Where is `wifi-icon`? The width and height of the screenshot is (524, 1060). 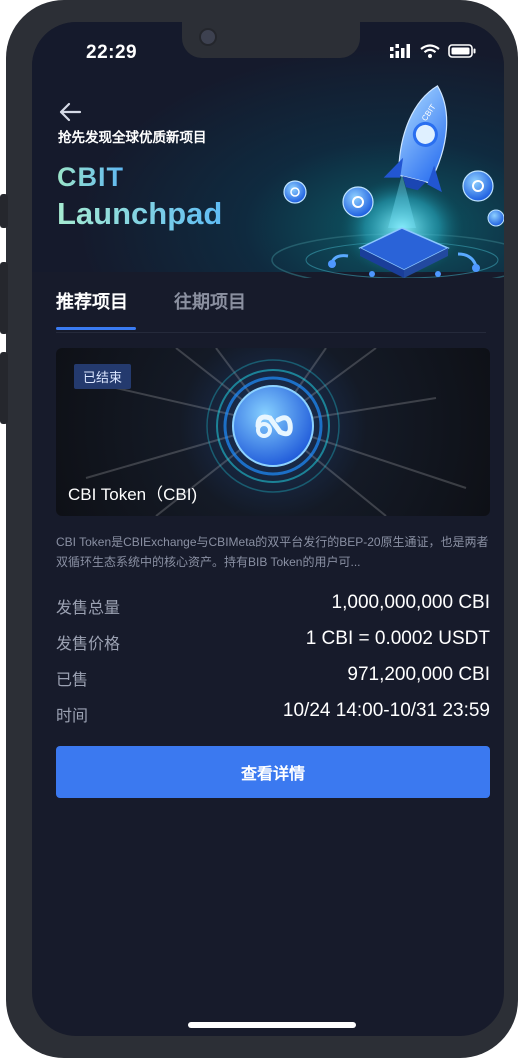 wifi-icon is located at coordinates (430, 51).